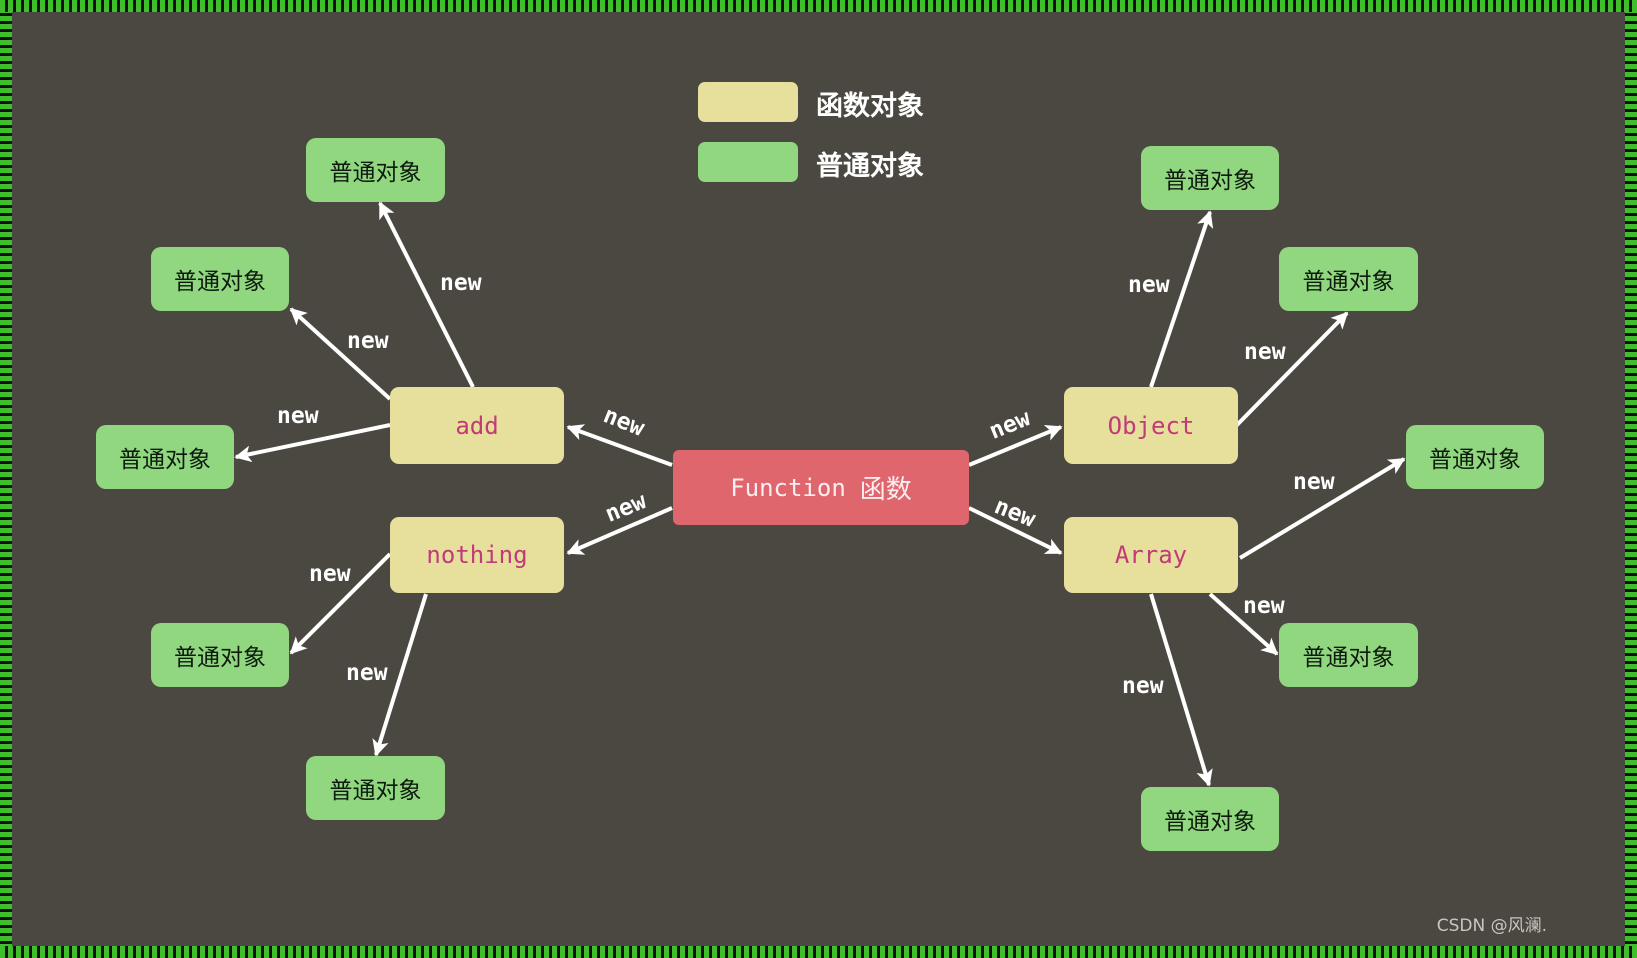  What do you see at coordinates (477, 425) in the screenshot?
I see `function-node-add: add` at bounding box center [477, 425].